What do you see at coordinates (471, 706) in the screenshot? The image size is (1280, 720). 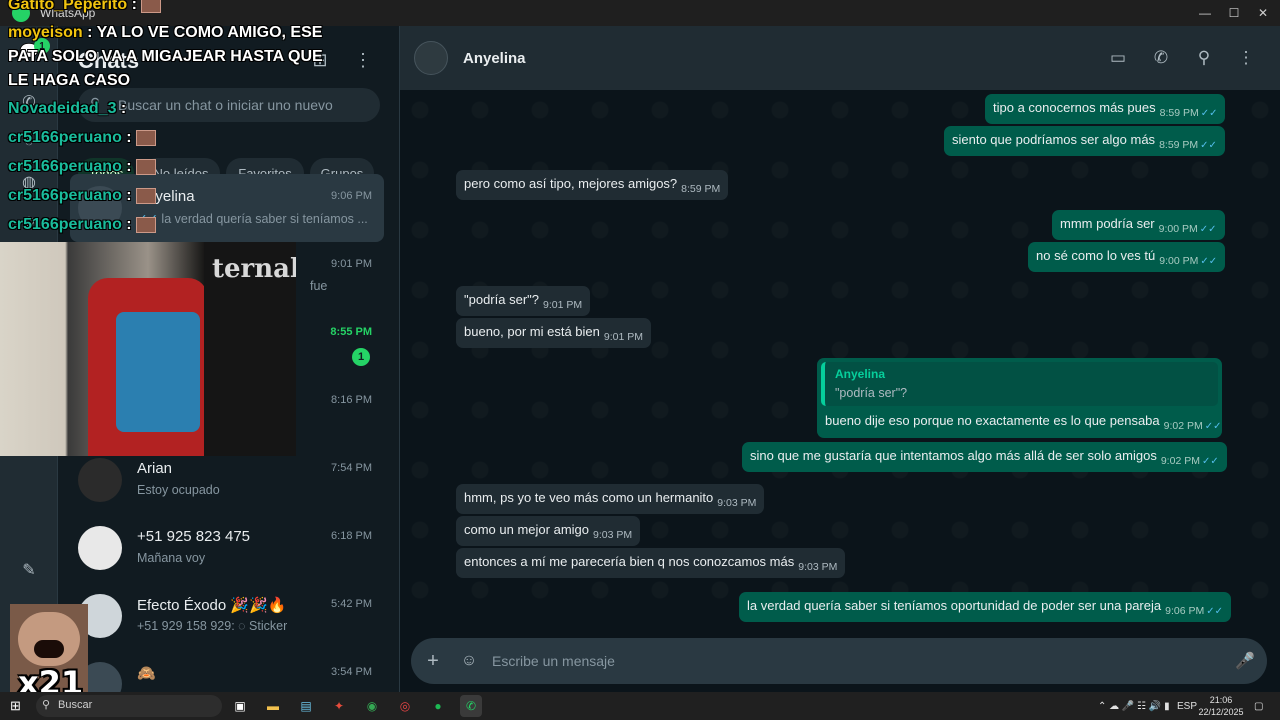 I see `whatsapp-taskbar-icon: ✆` at bounding box center [471, 706].